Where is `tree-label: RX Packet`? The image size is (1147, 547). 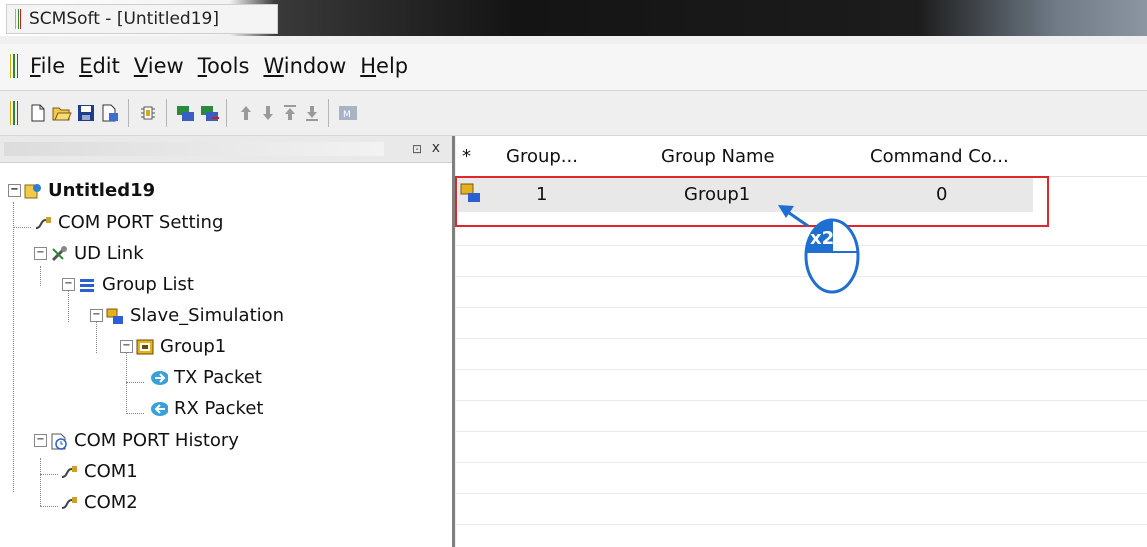
tree-label: RX Packet is located at coordinates (219, 408).